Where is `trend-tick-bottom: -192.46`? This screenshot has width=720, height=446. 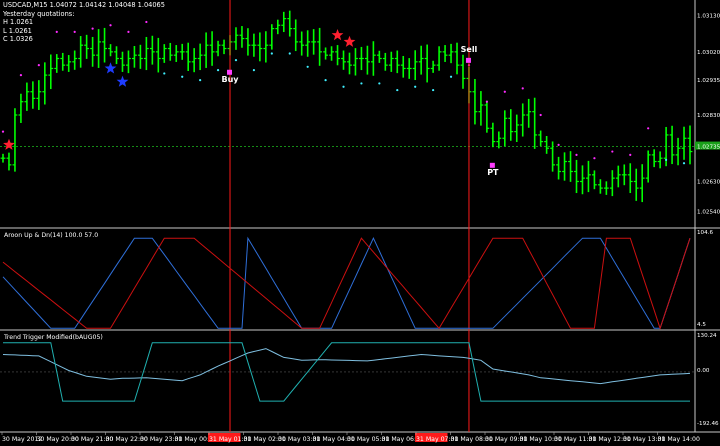 trend-tick-bottom: -192.46 is located at coordinates (708, 424).